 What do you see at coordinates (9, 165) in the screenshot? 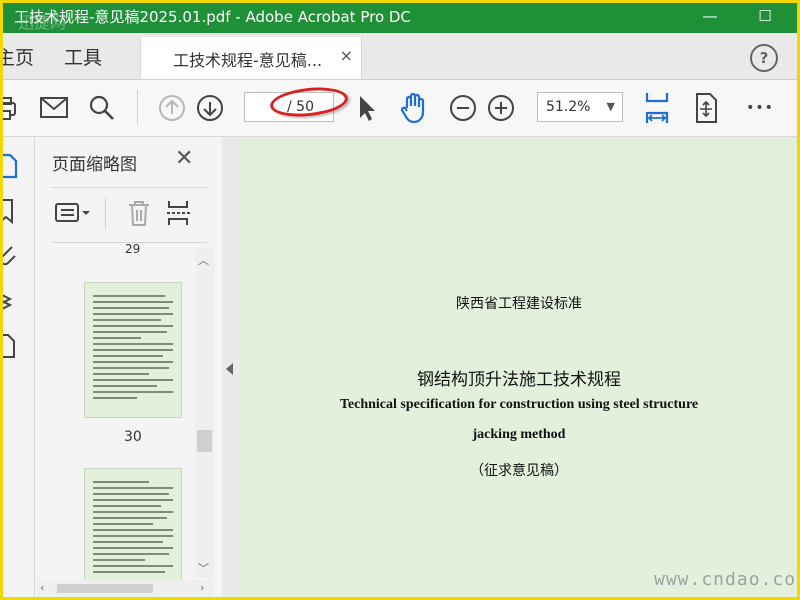
I see `page-thumbnails-icon` at bounding box center [9, 165].